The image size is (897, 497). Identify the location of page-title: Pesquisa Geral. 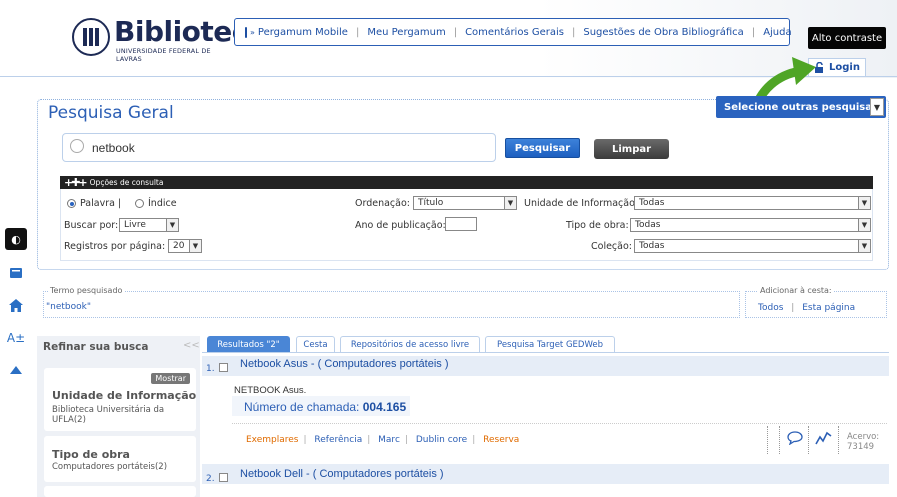
(111, 113).